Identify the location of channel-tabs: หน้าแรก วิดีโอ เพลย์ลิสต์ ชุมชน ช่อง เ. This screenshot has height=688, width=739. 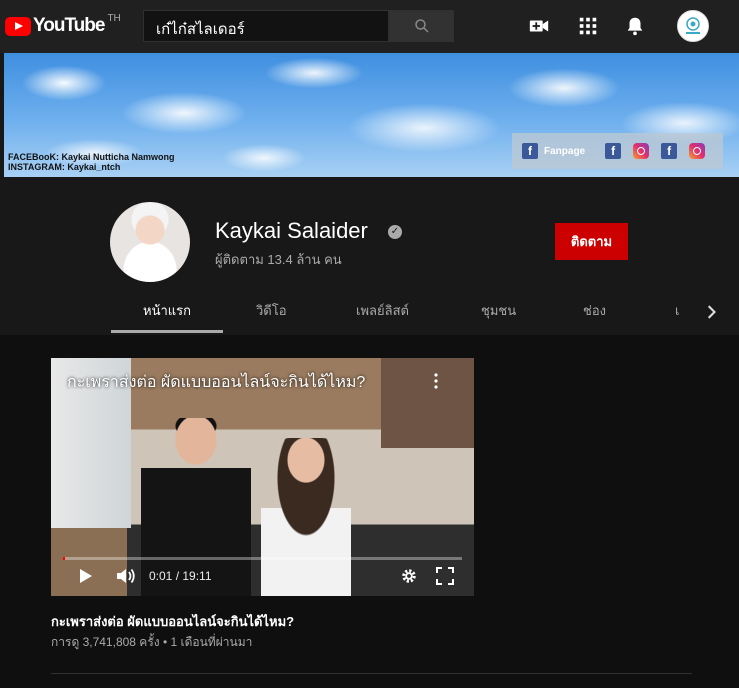
(369, 312).